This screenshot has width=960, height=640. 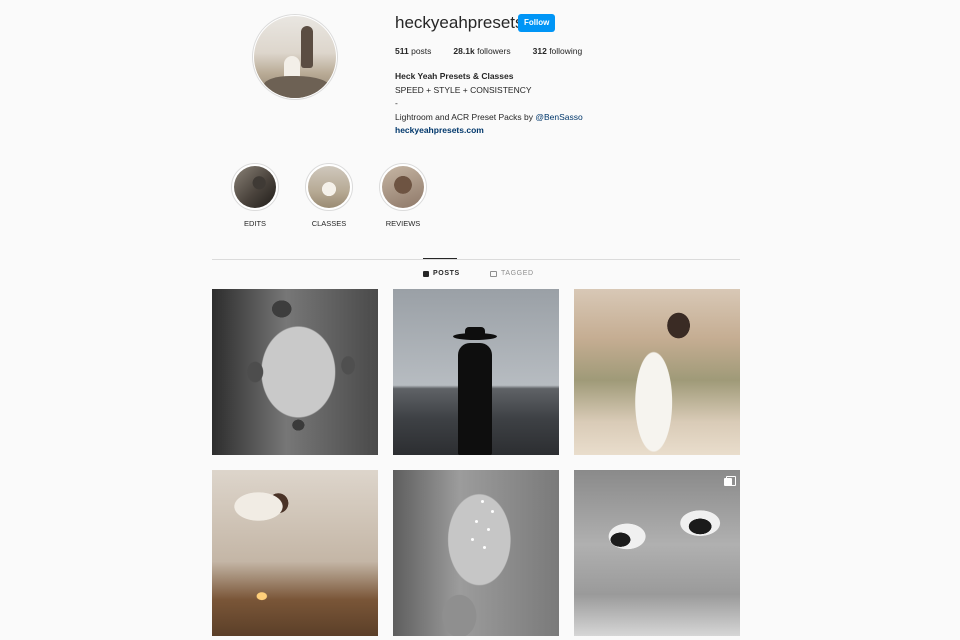 I want to click on following-stat: 312 following, so click(x=558, y=51).